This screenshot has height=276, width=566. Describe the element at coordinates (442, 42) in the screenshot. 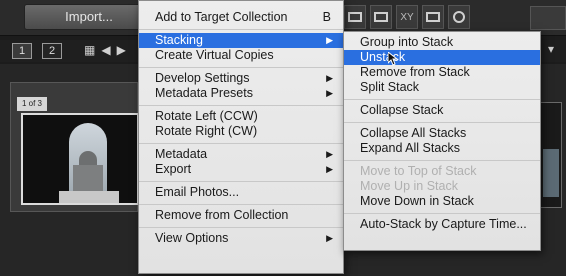

I see `menu-item-group-into-stack: Group into Stack` at that location.